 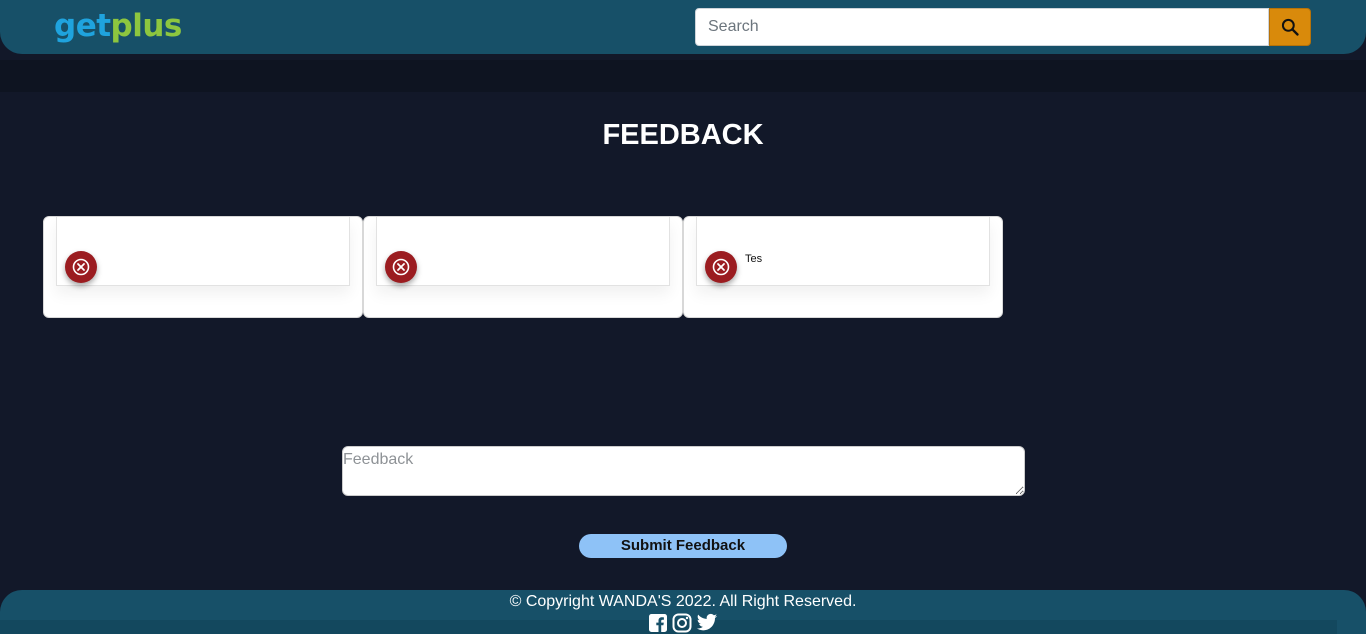 What do you see at coordinates (683, 135) in the screenshot?
I see `page-title: FEEDBACK` at bounding box center [683, 135].